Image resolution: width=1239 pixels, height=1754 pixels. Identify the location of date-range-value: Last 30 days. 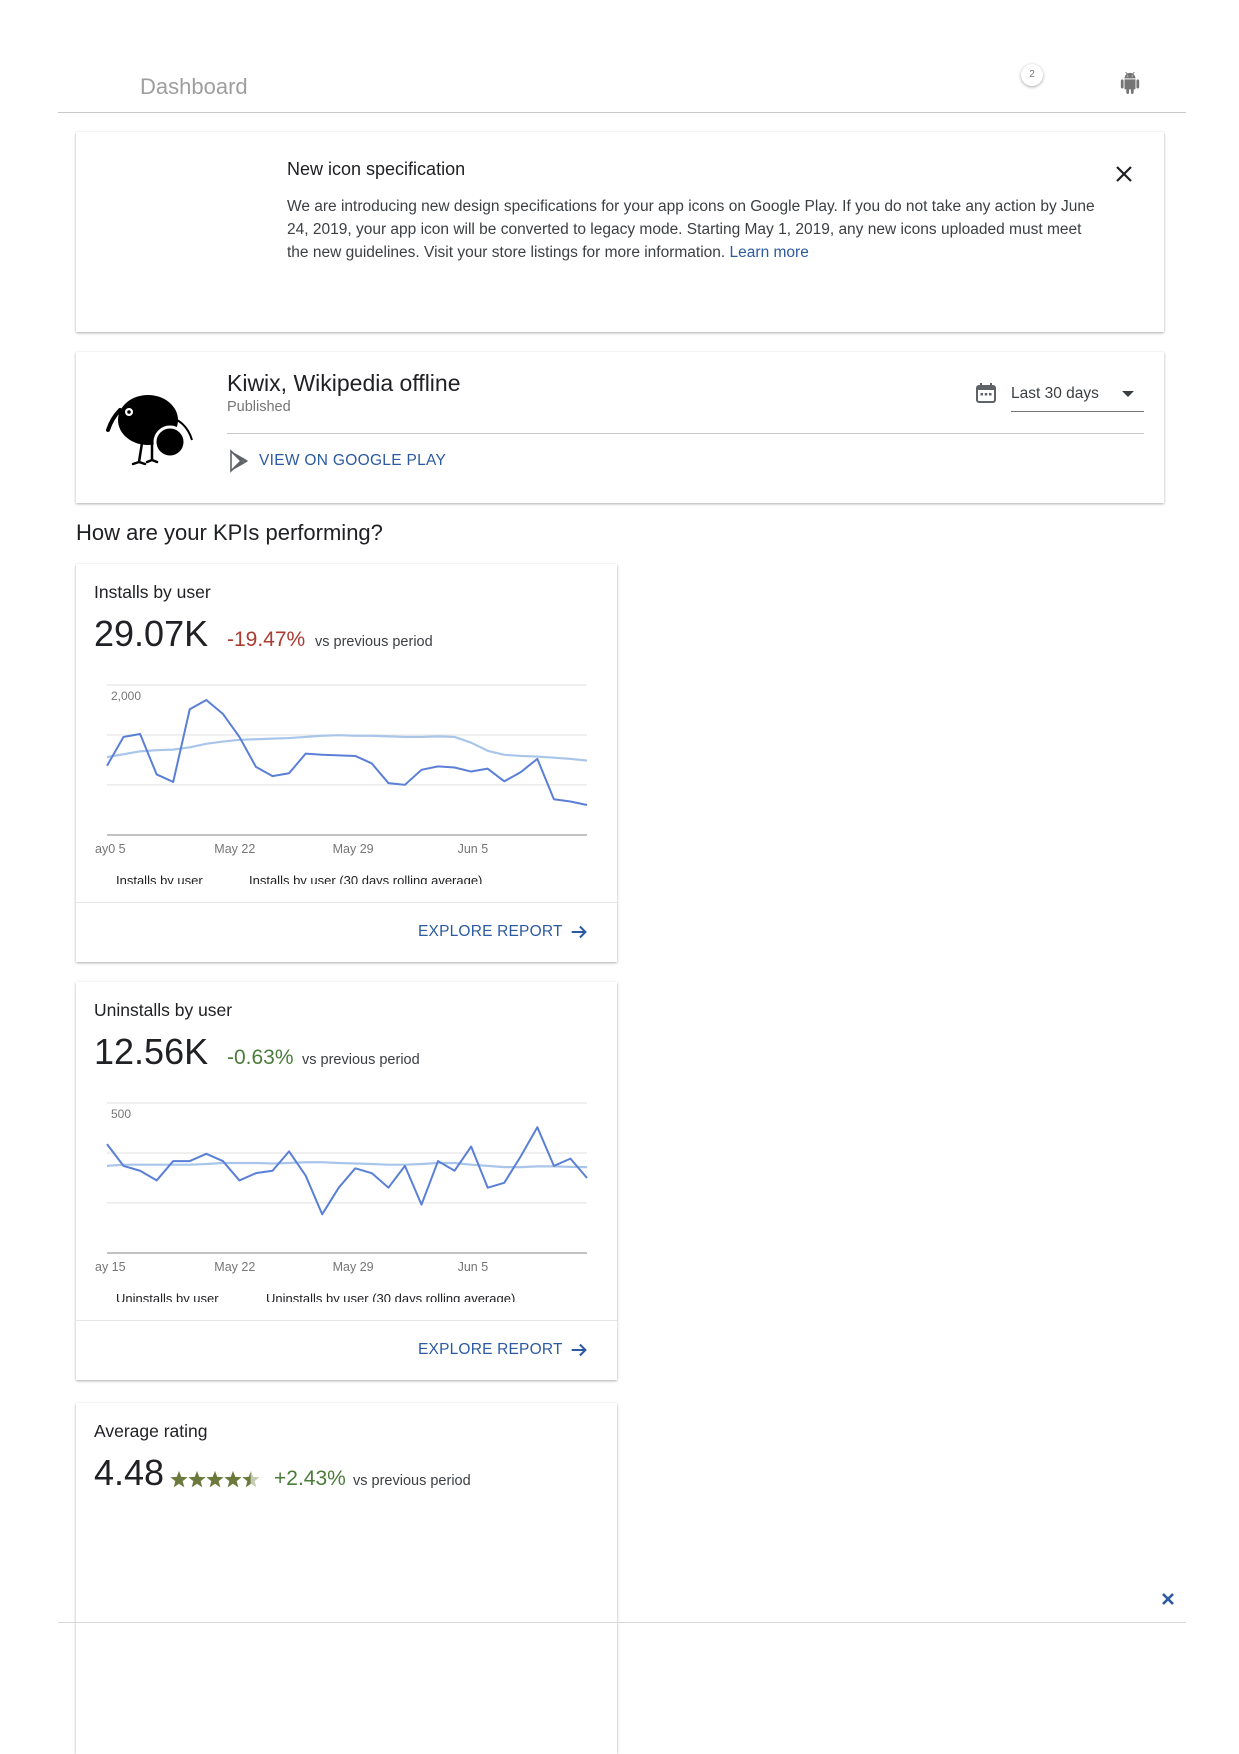
(1055, 393).